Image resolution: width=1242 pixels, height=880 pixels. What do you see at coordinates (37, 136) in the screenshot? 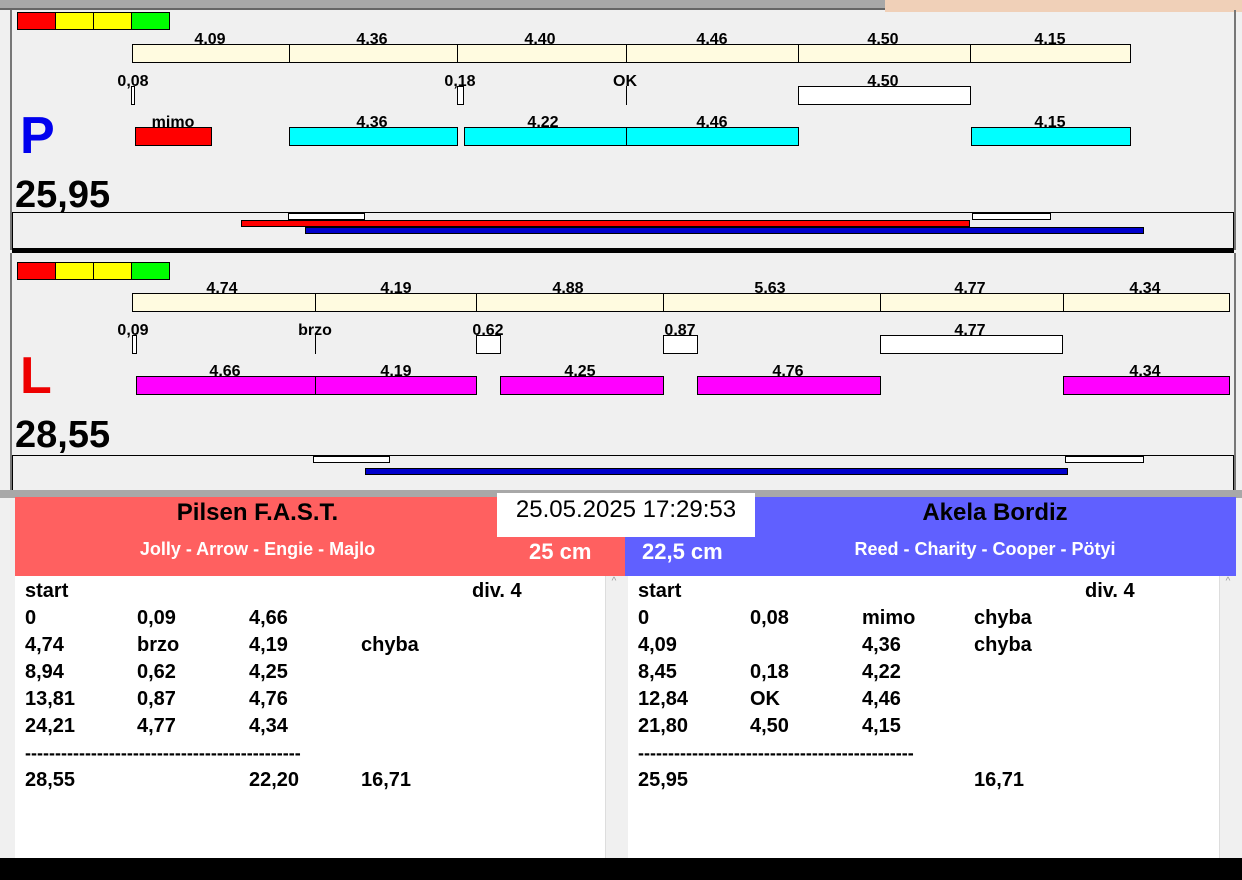
I see `p-letter: P` at bounding box center [37, 136].